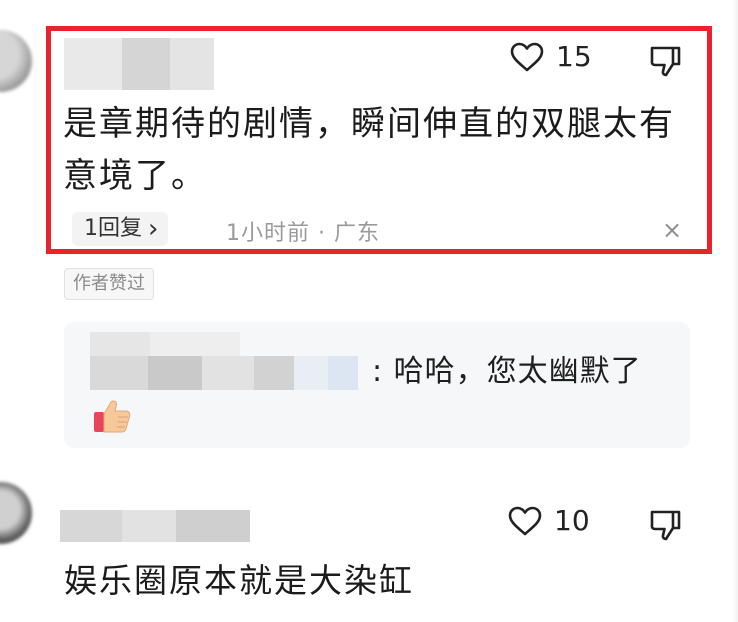 This screenshot has width=738, height=622. I want to click on like-count: 10, so click(572, 520).